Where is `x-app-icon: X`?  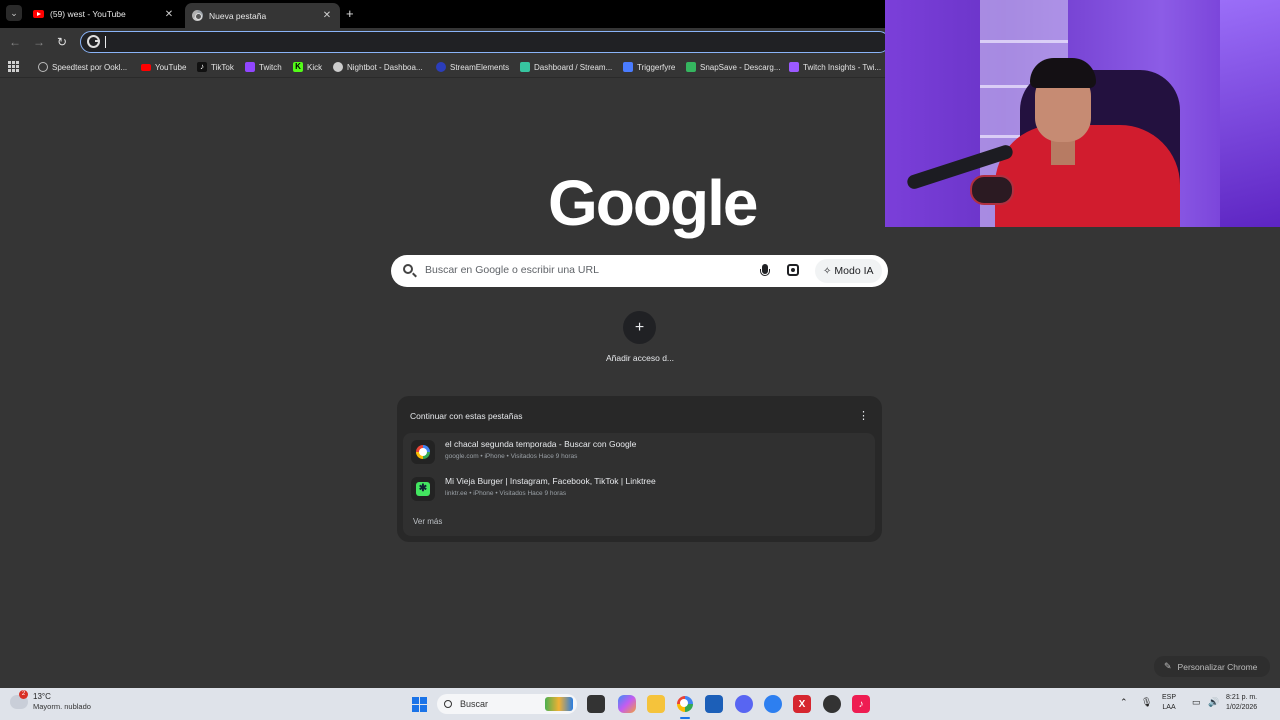 x-app-icon: X is located at coordinates (802, 704).